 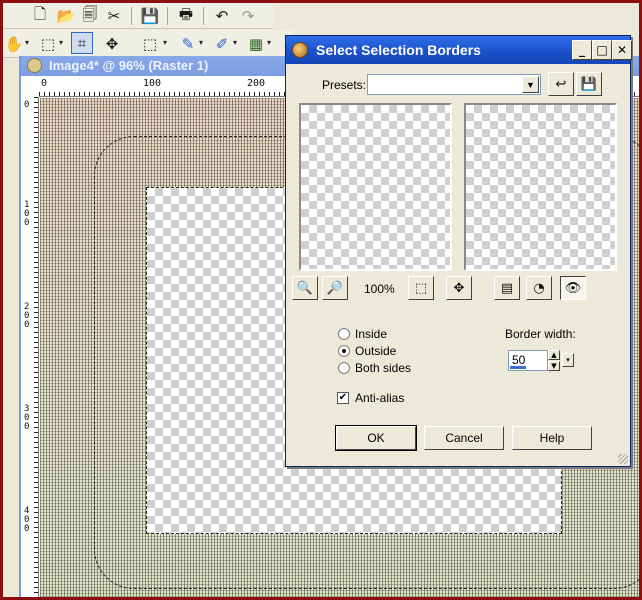 I want to click on redo-icon: ↷, so click(x=248, y=16).